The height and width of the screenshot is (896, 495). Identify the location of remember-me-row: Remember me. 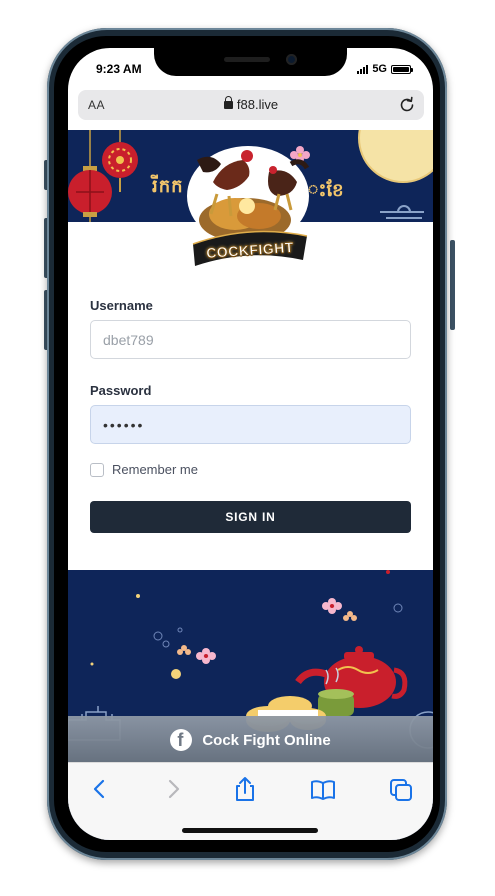
(250, 469).